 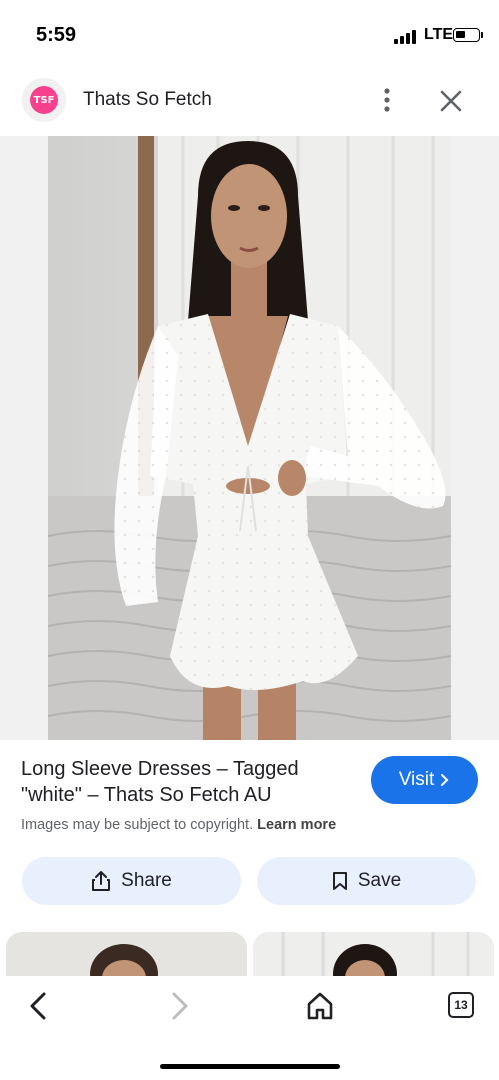 What do you see at coordinates (137, 825) in the screenshot?
I see `copyright-text: Images may be subject to copyright.` at bounding box center [137, 825].